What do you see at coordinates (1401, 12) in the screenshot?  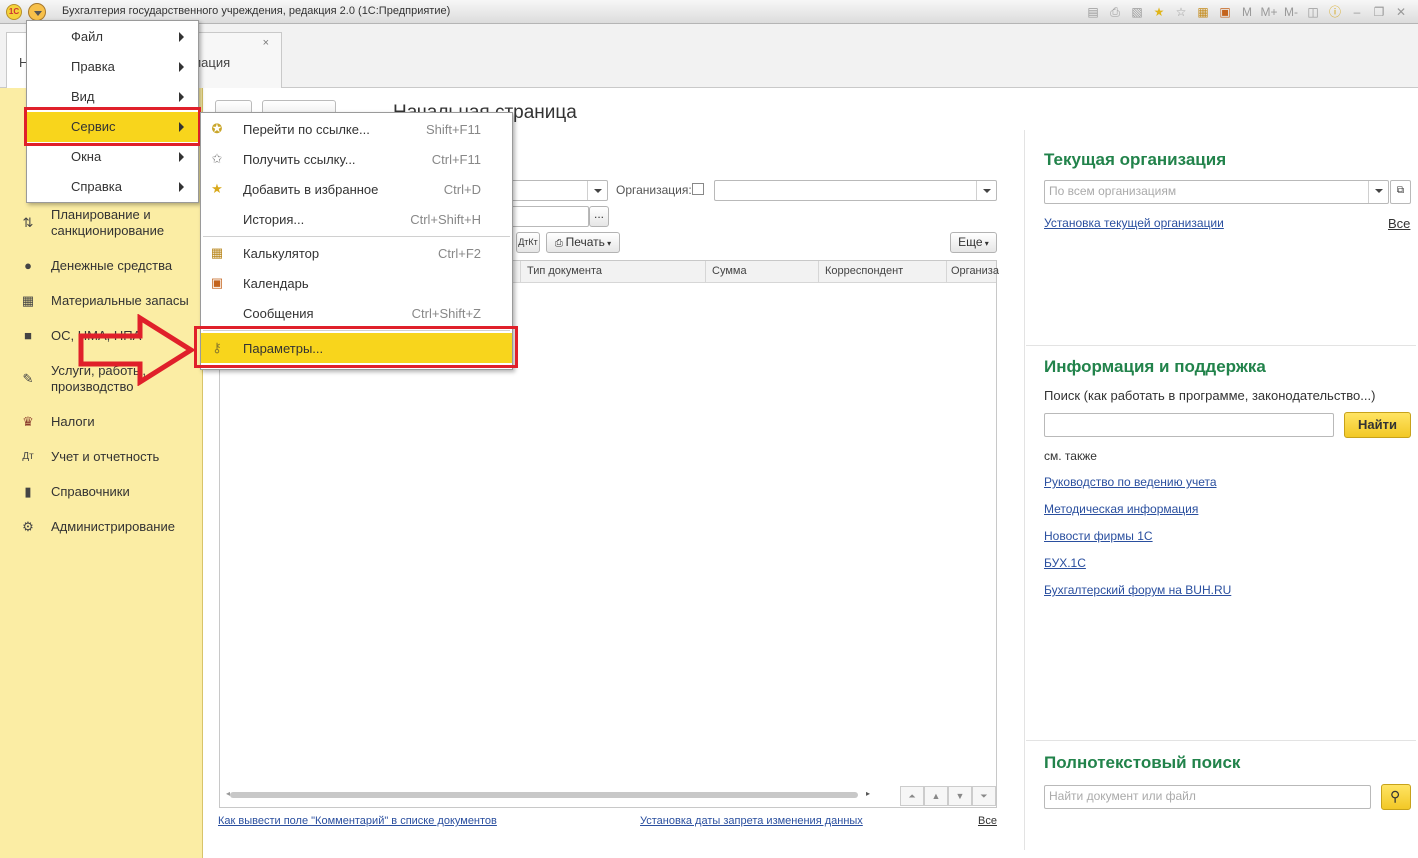 I see `close-icon: ✕` at bounding box center [1401, 12].